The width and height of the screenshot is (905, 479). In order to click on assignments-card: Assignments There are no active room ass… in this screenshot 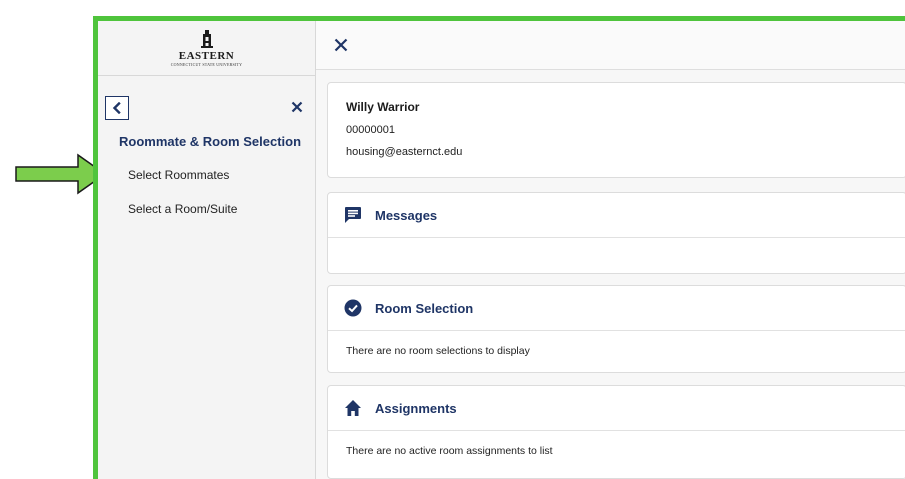, I will do `click(616, 432)`.